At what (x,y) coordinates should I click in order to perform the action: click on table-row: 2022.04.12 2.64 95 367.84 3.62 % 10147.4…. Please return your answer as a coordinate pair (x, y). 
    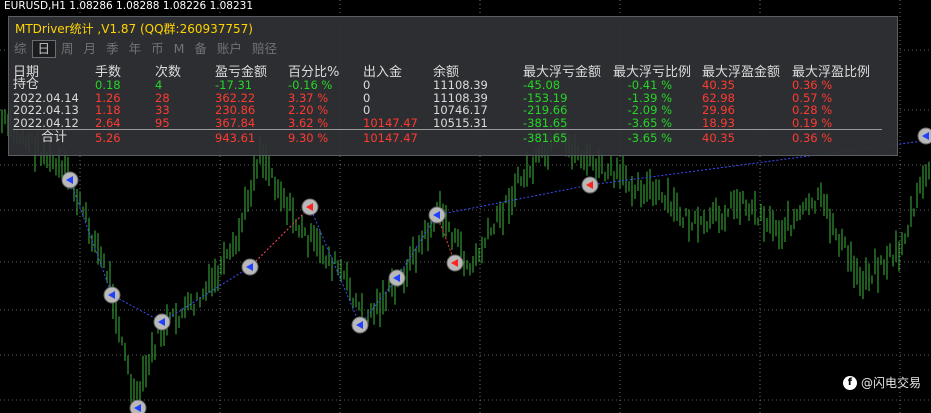
    Looking at the image, I should click on (447, 122).